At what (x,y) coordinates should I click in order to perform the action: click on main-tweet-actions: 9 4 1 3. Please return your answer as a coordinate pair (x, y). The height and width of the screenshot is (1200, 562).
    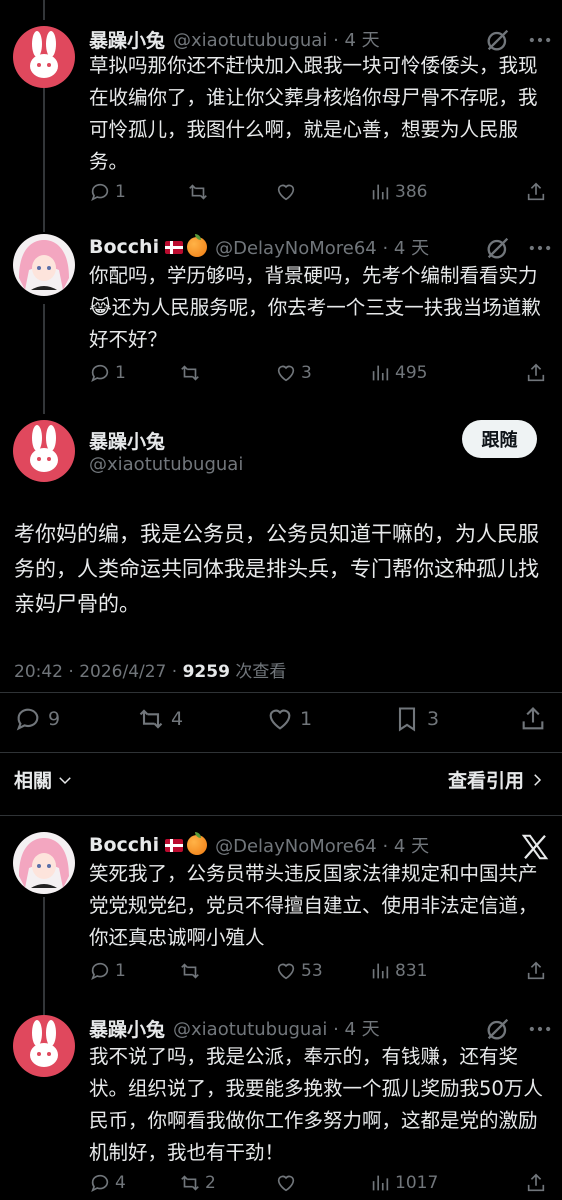
    Looking at the image, I should click on (284, 721).